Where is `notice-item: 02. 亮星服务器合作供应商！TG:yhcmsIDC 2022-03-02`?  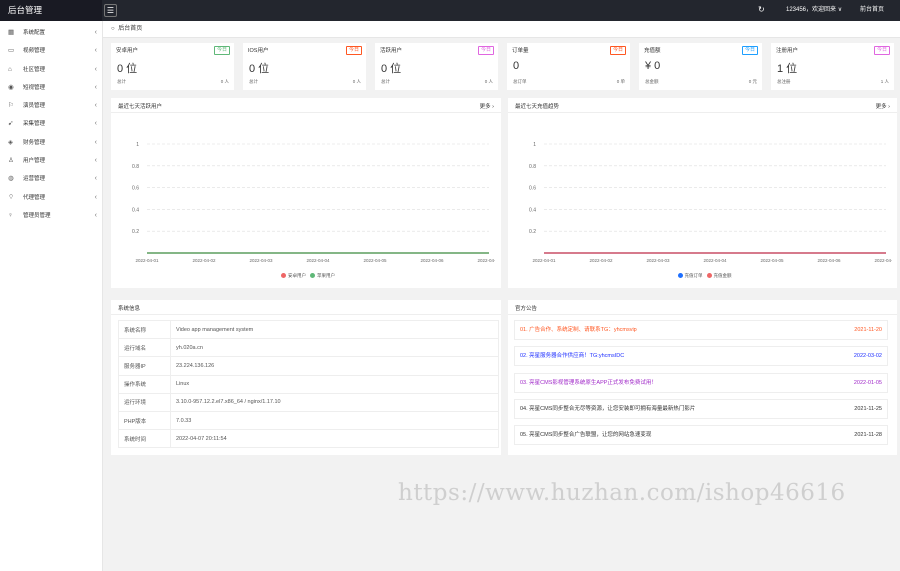 notice-item: 02. 亮星服务器合作供应商！TG:yhcmsIDC 2022-03-02 is located at coordinates (701, 356).